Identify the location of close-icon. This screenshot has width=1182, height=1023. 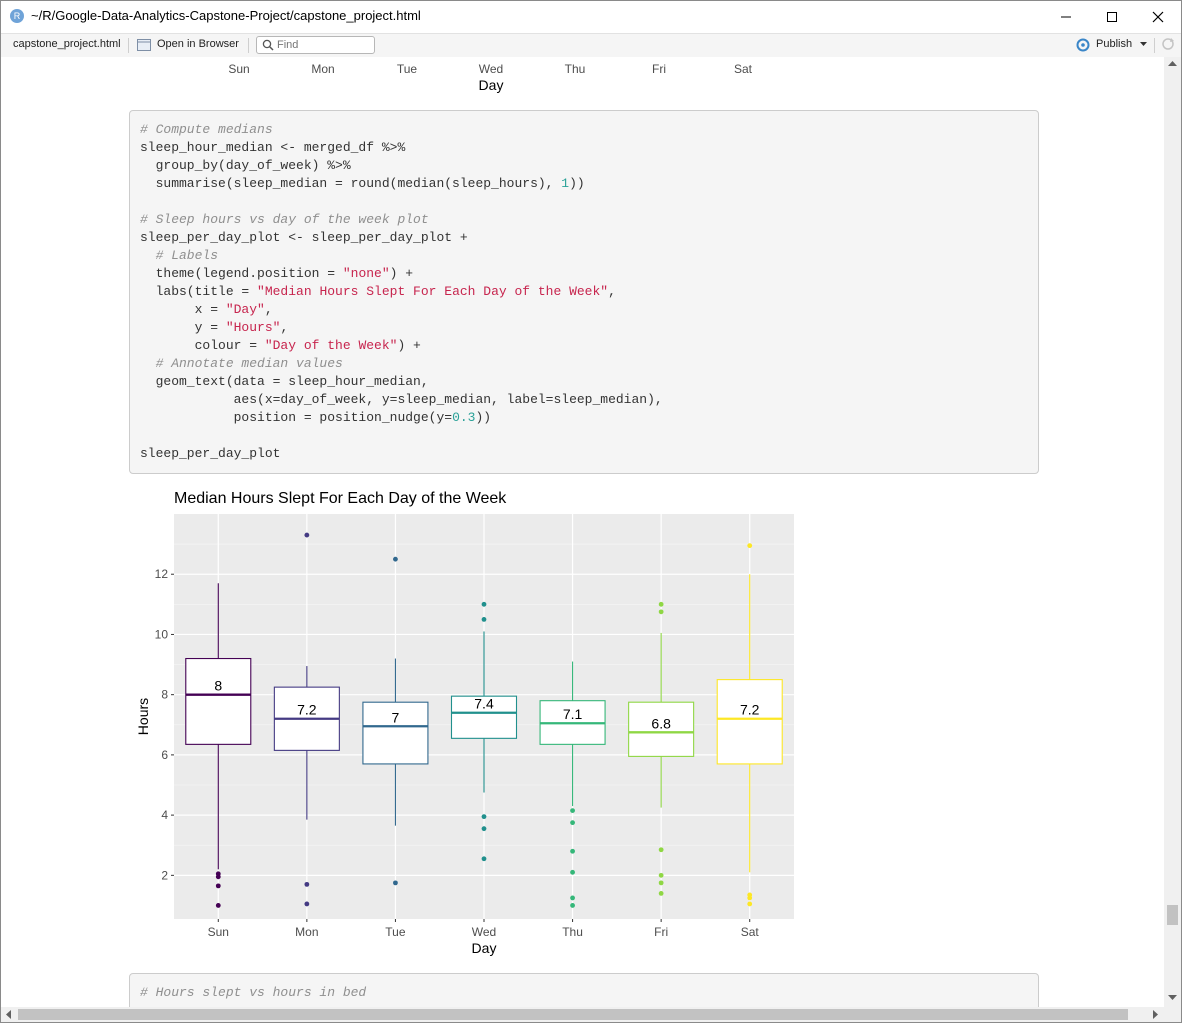
(1158, 16).